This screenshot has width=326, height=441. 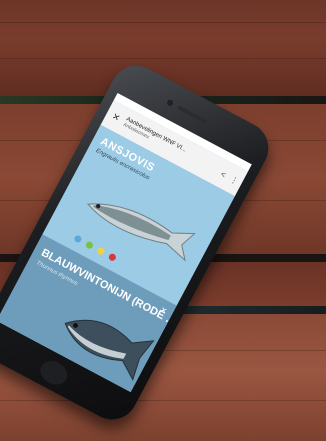 What do you see at coordinates (112, 257) in the screenshot?
I see `rating-dot-red` at bounding box center [112, 257].